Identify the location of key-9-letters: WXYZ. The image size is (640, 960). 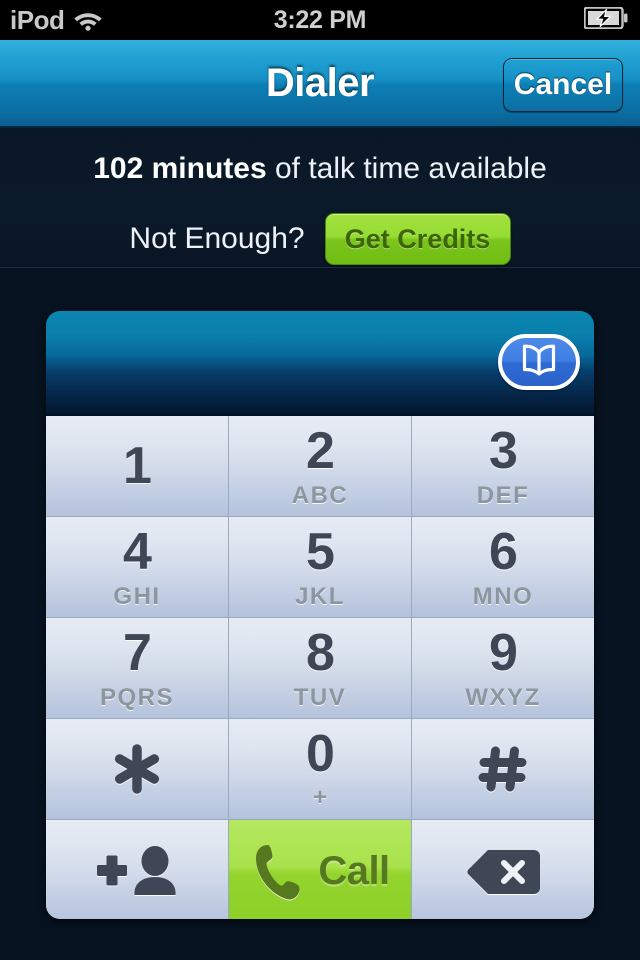
(503, 697).